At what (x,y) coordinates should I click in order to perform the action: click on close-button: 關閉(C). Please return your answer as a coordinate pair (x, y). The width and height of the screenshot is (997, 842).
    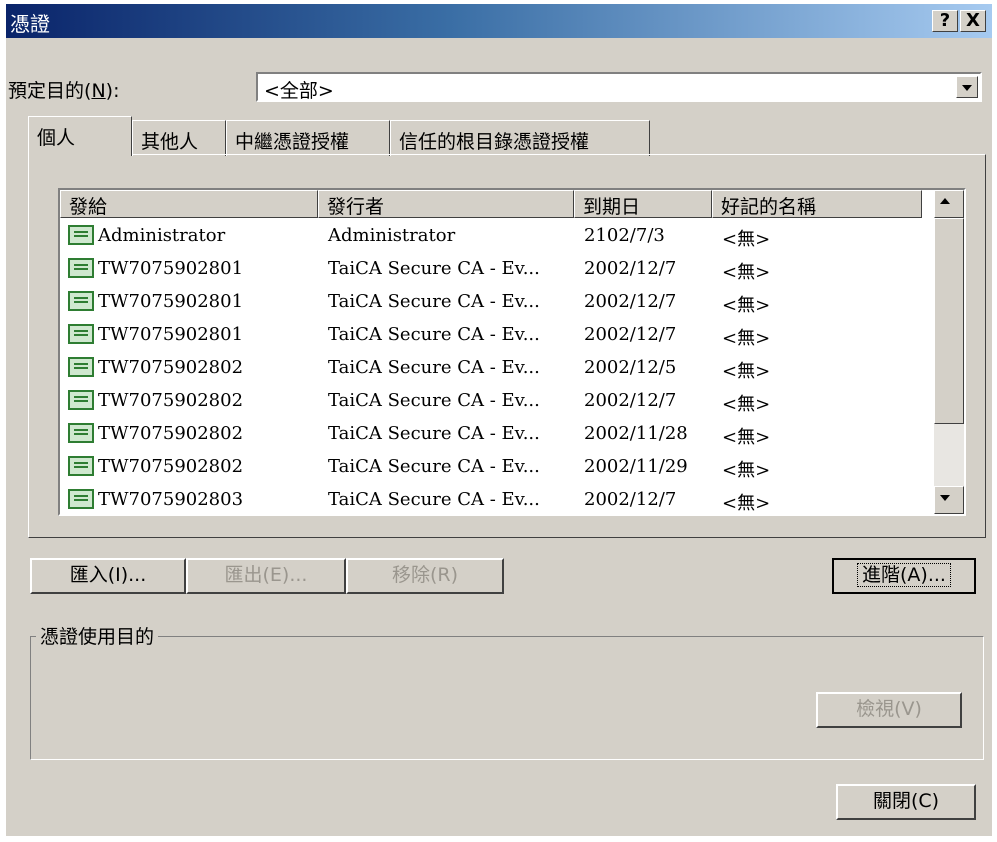
    Looking at the image, I should click on (906, 802).